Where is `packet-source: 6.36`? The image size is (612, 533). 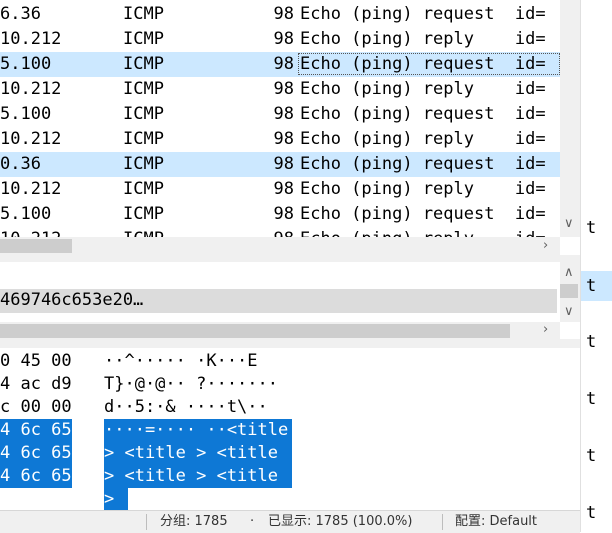
packet-source: 6.36 is located at coordinates (20, 14).